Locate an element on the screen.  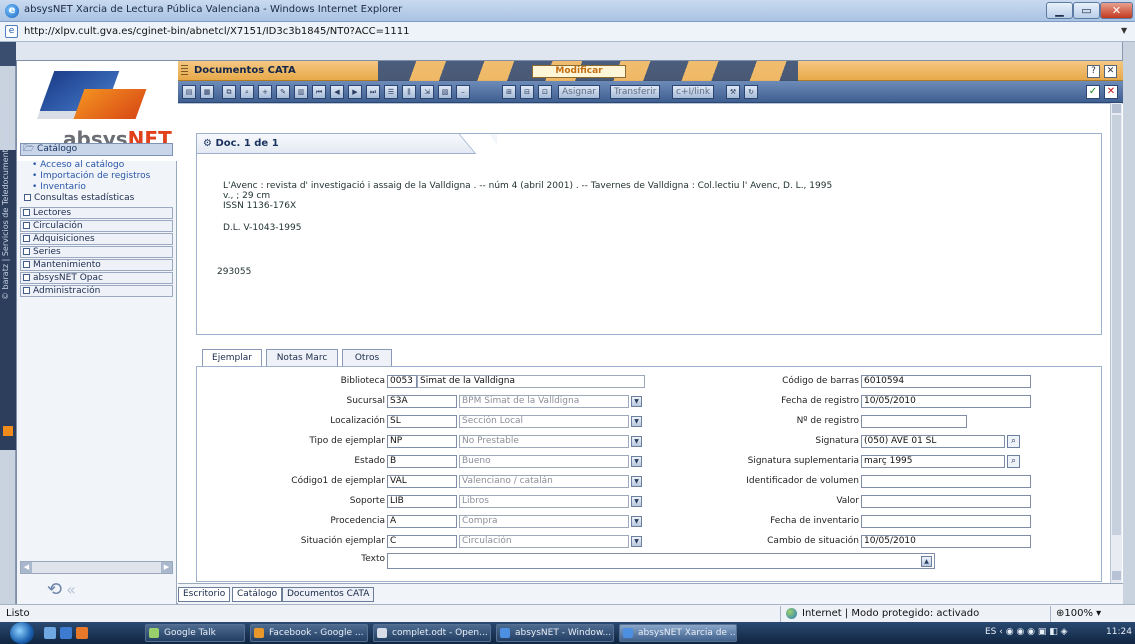
tab-escritorio: Escritorio is located at coordinates (204, 594).